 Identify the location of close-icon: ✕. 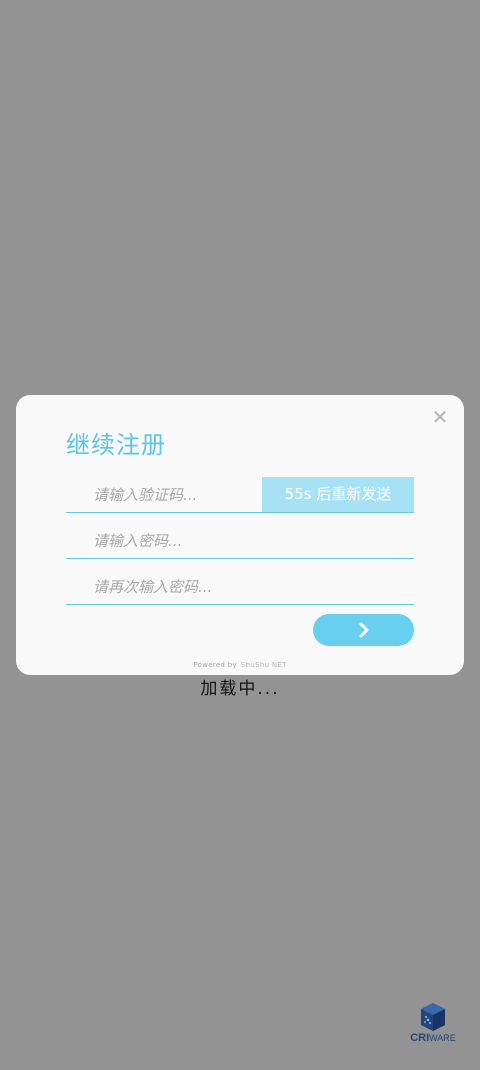
(440, 417).